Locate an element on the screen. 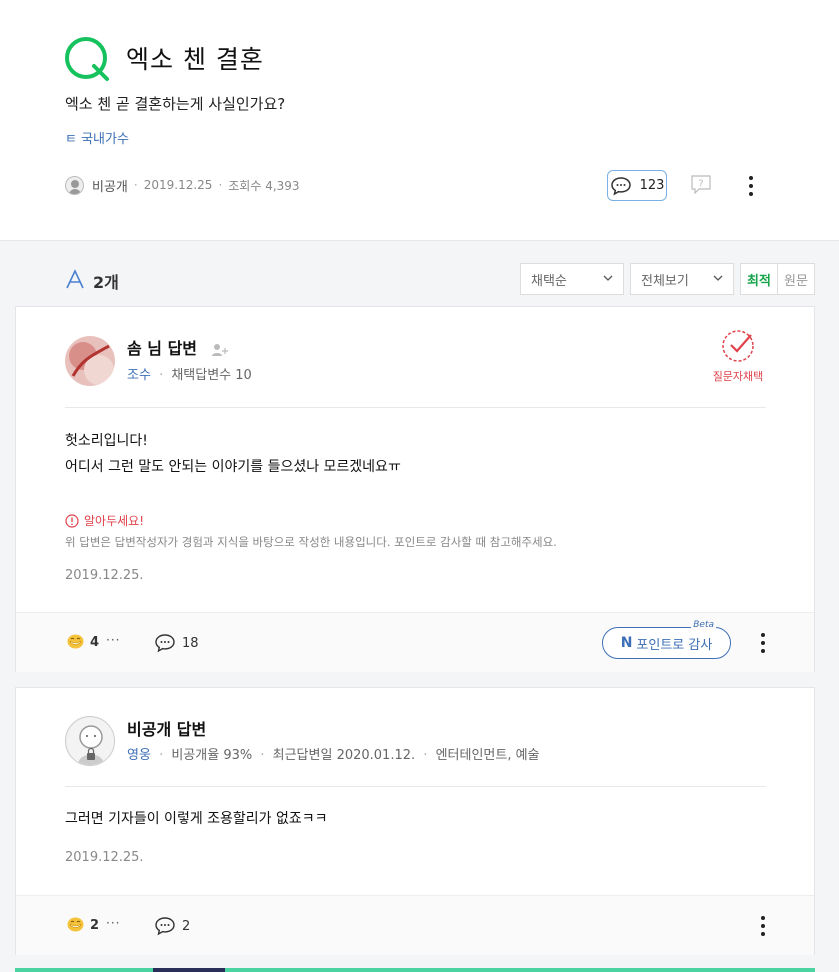 This screenshot has height=972, width=839. private-avatar is located at coordinates (90, 741).